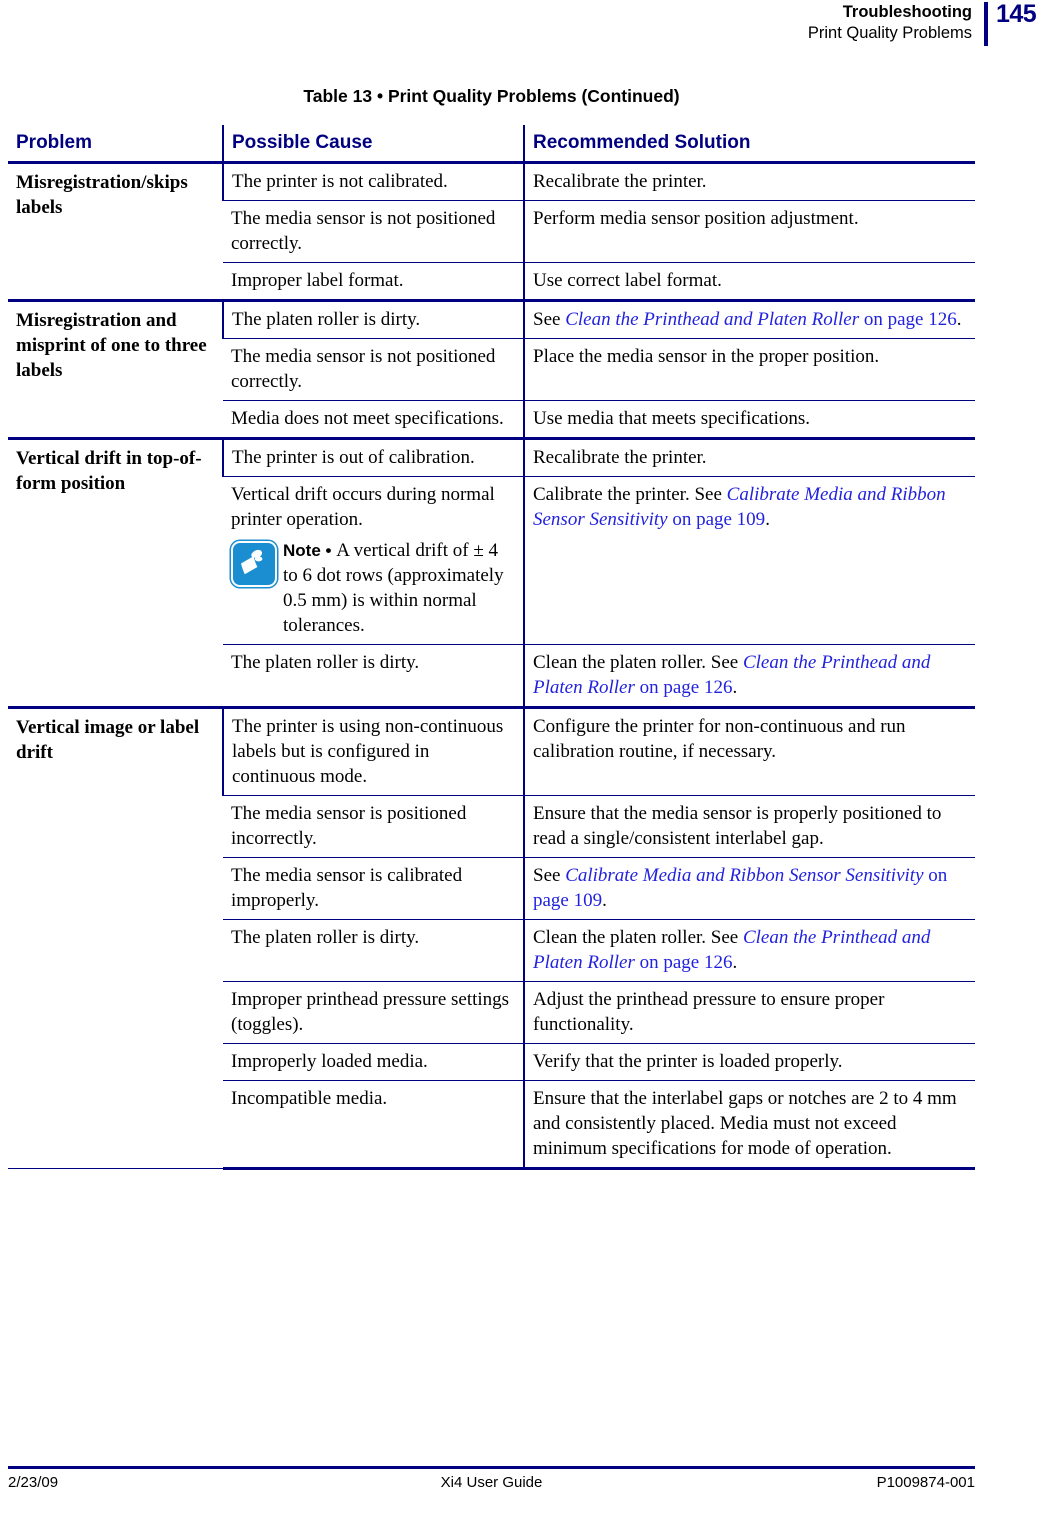  What do you see at coordinates (749, 144) in the screenshot?
I see `column-header-recommended-solution: Recommended Solution` at bounding box center [749, 144].